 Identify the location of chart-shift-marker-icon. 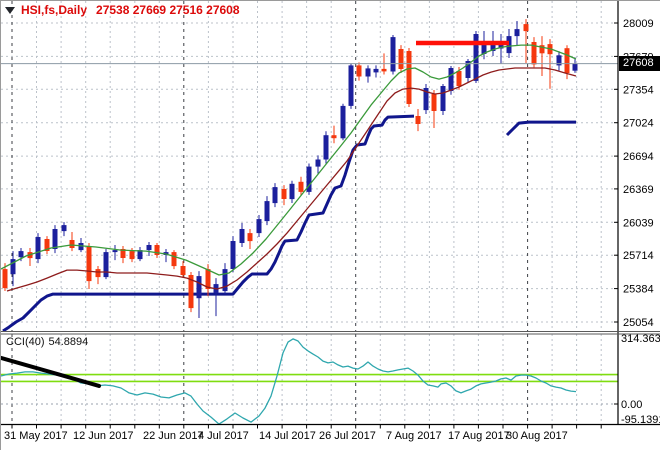
(10, 10).